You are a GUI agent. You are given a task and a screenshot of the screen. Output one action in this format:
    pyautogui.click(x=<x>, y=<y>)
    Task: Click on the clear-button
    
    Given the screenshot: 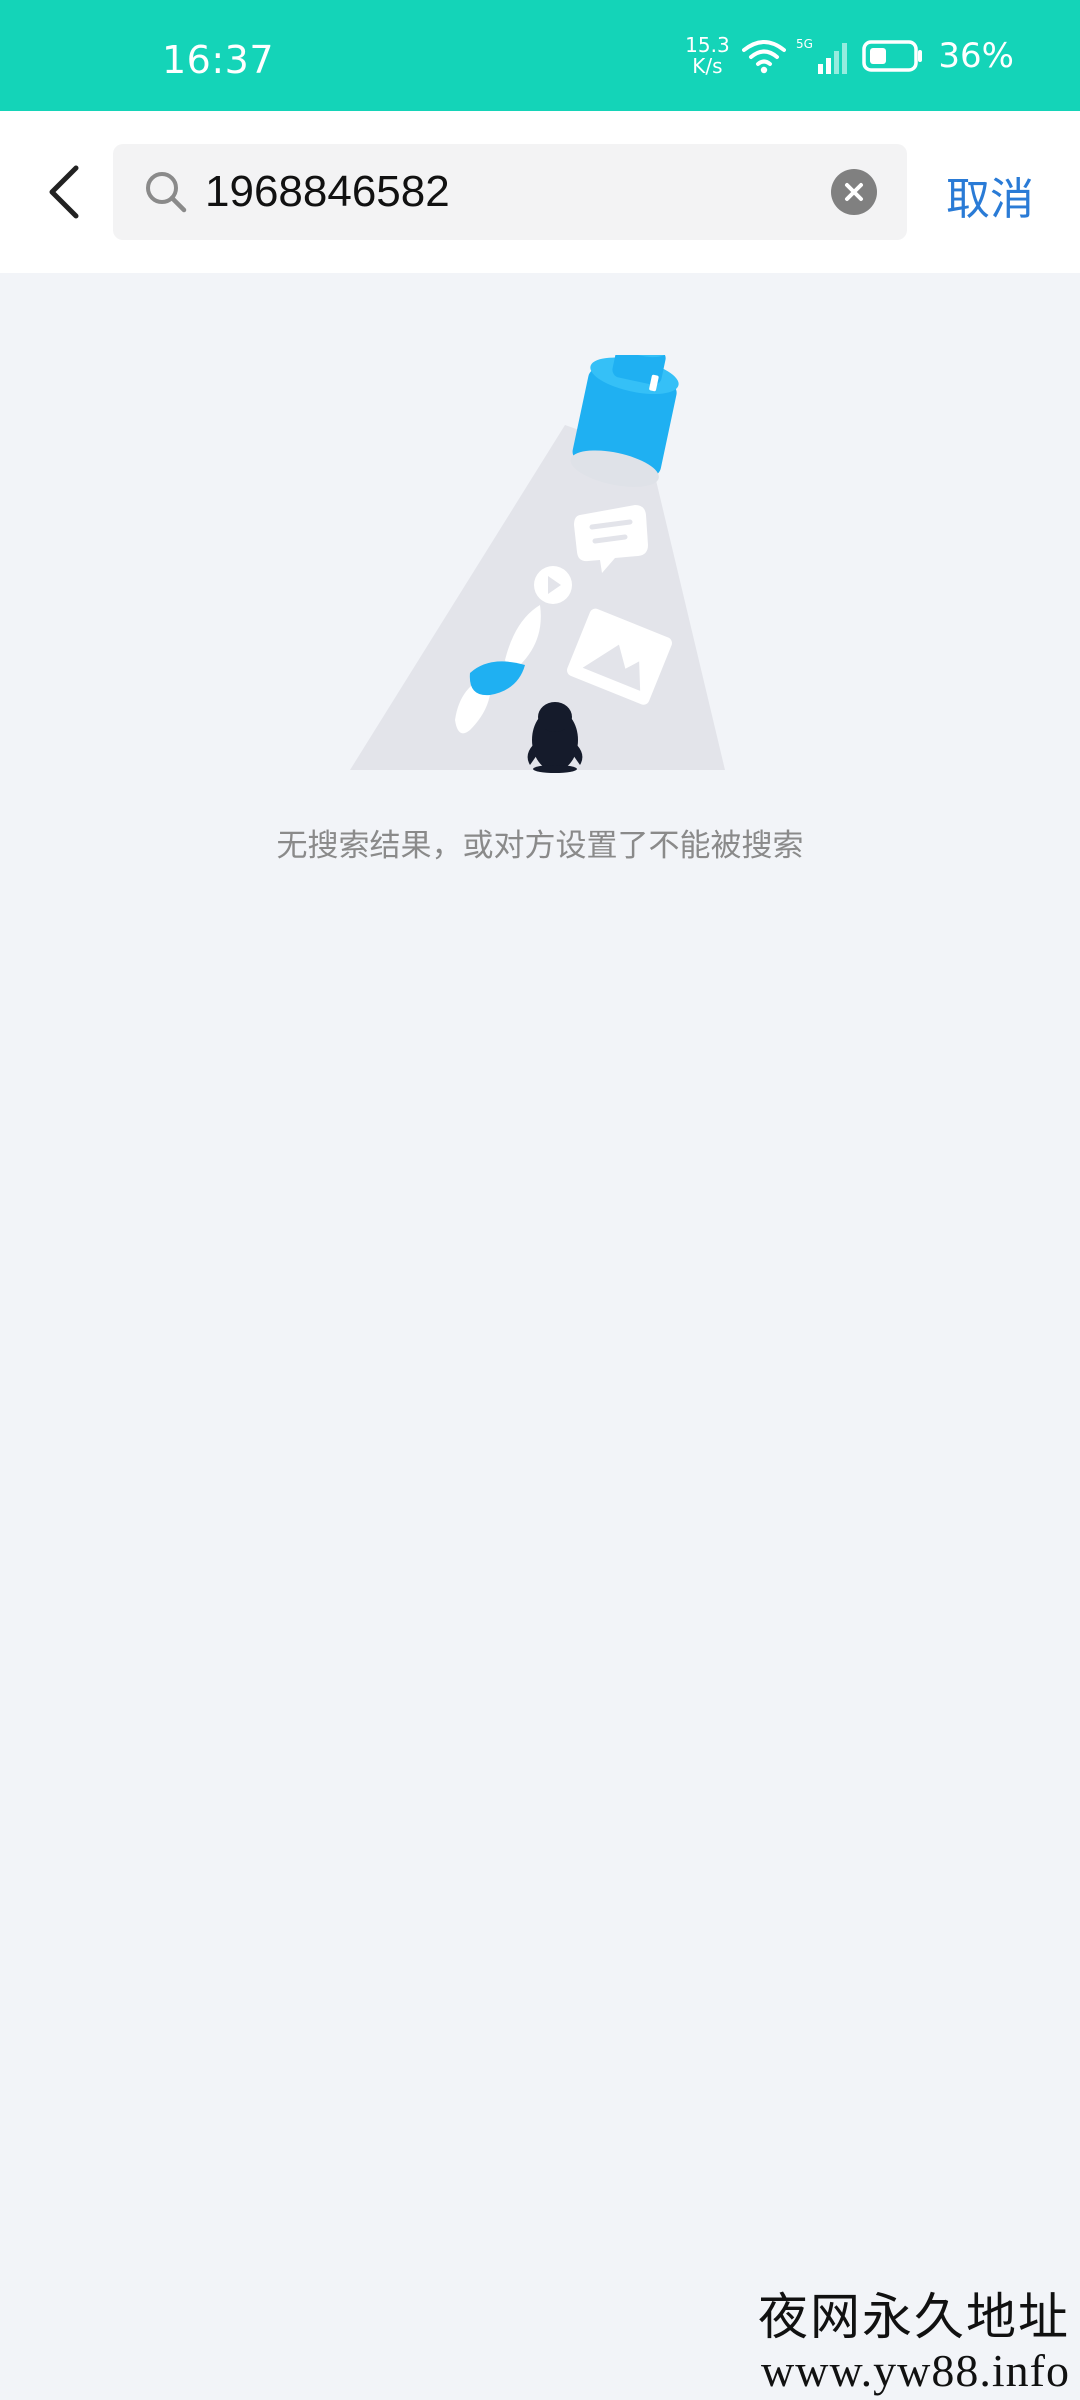 What is the action you would take?
    pyautogui.click(x=854, y=192)
    